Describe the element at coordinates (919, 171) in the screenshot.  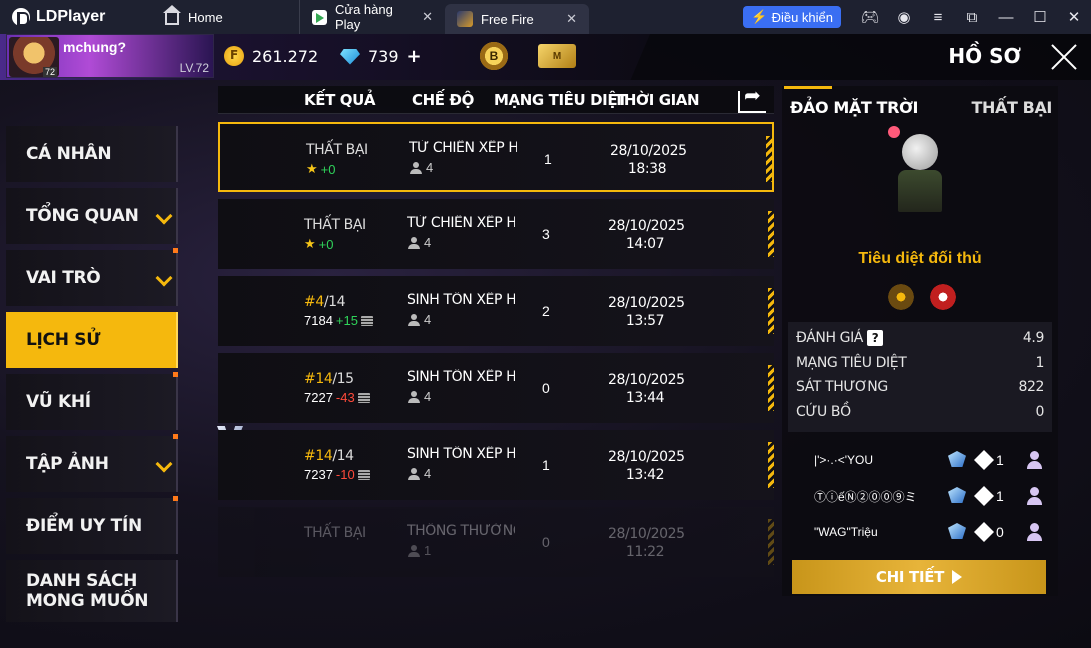
I see `character-avatar` at that location.